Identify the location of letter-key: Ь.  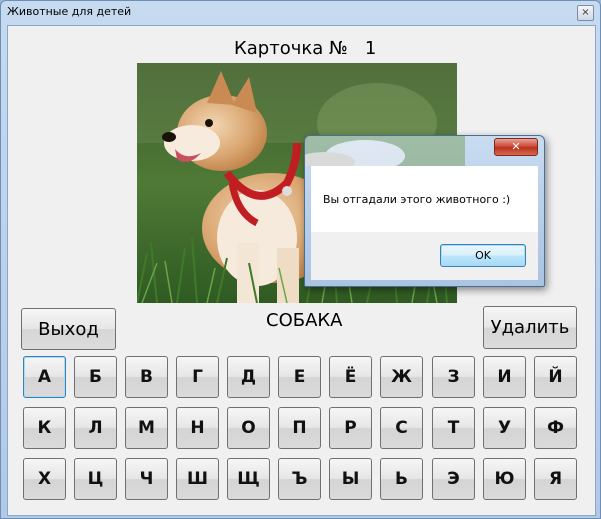
(401, 479).